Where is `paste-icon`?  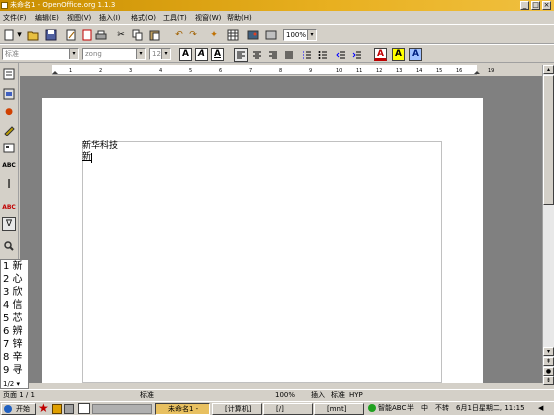 paste-icon is located at coordinates (155, 35).